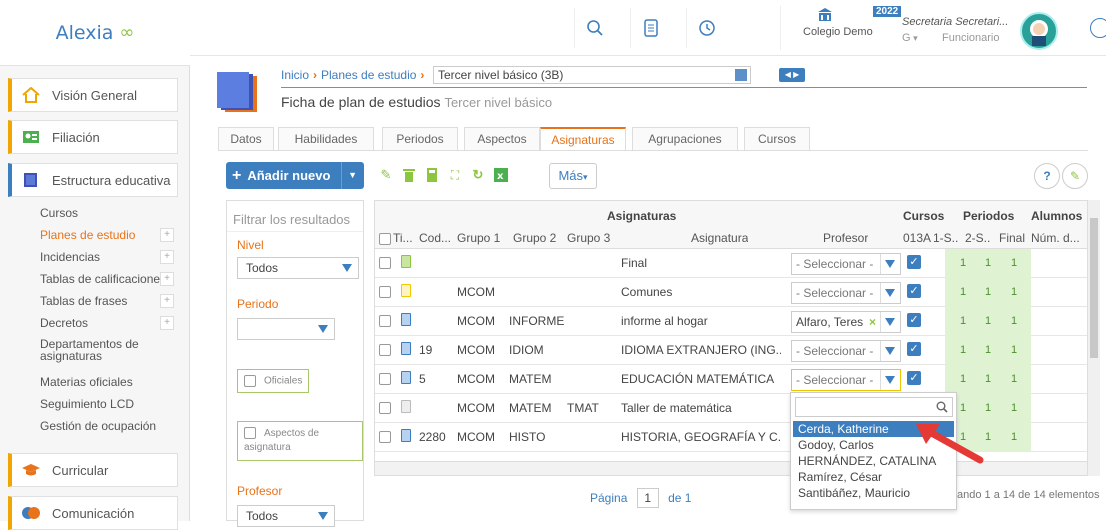 The width and height of the screenshot is (1106, 530). I want to click on subnav-seguimiento-lcd: Seguimiento LCD, so click(87, 404).